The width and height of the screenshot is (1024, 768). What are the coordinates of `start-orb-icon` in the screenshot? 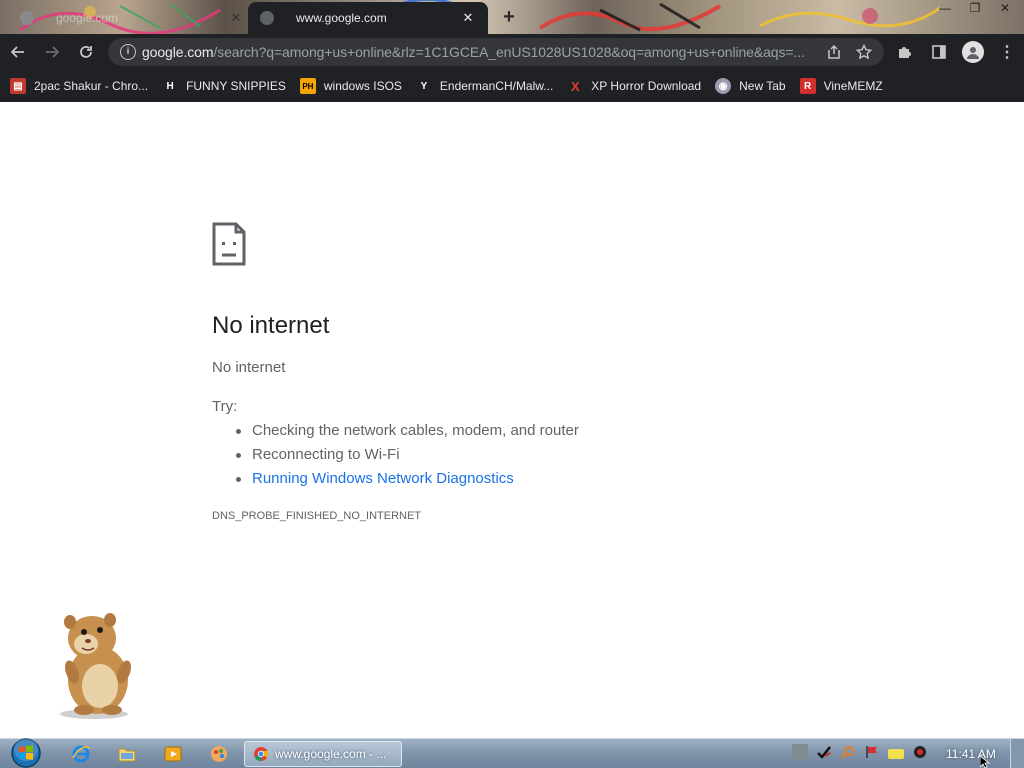 It's located at (26, 752).